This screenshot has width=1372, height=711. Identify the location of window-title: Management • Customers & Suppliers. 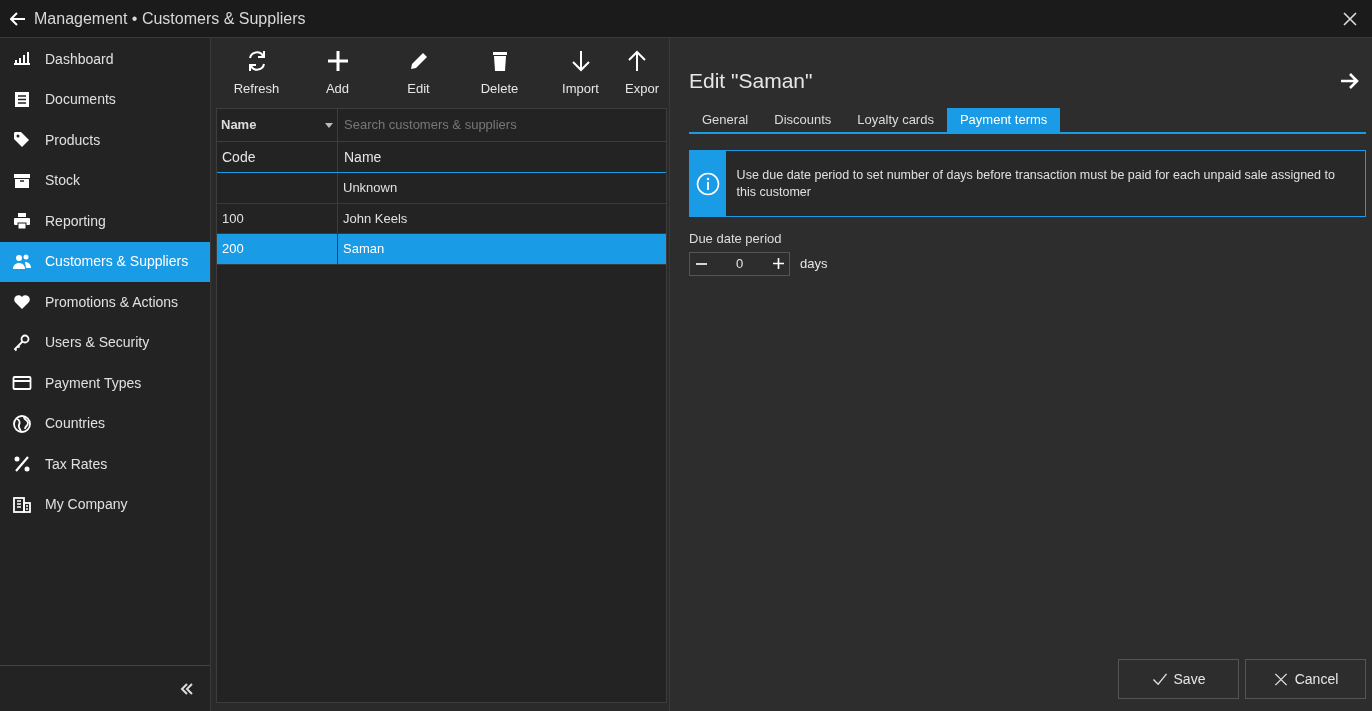
(170, 18).